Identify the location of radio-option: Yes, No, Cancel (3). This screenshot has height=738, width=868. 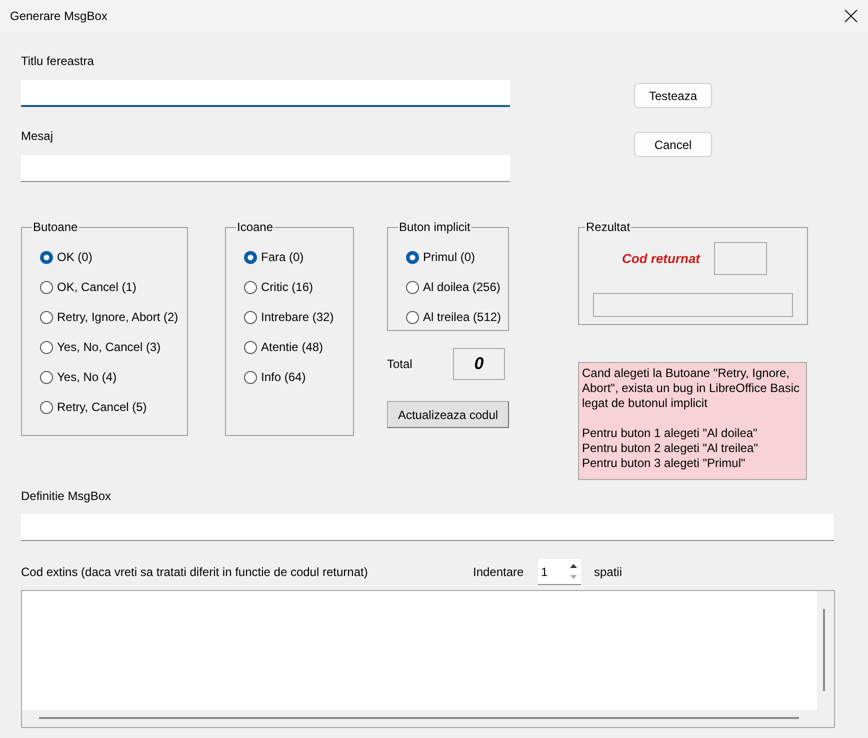
(113, 347).